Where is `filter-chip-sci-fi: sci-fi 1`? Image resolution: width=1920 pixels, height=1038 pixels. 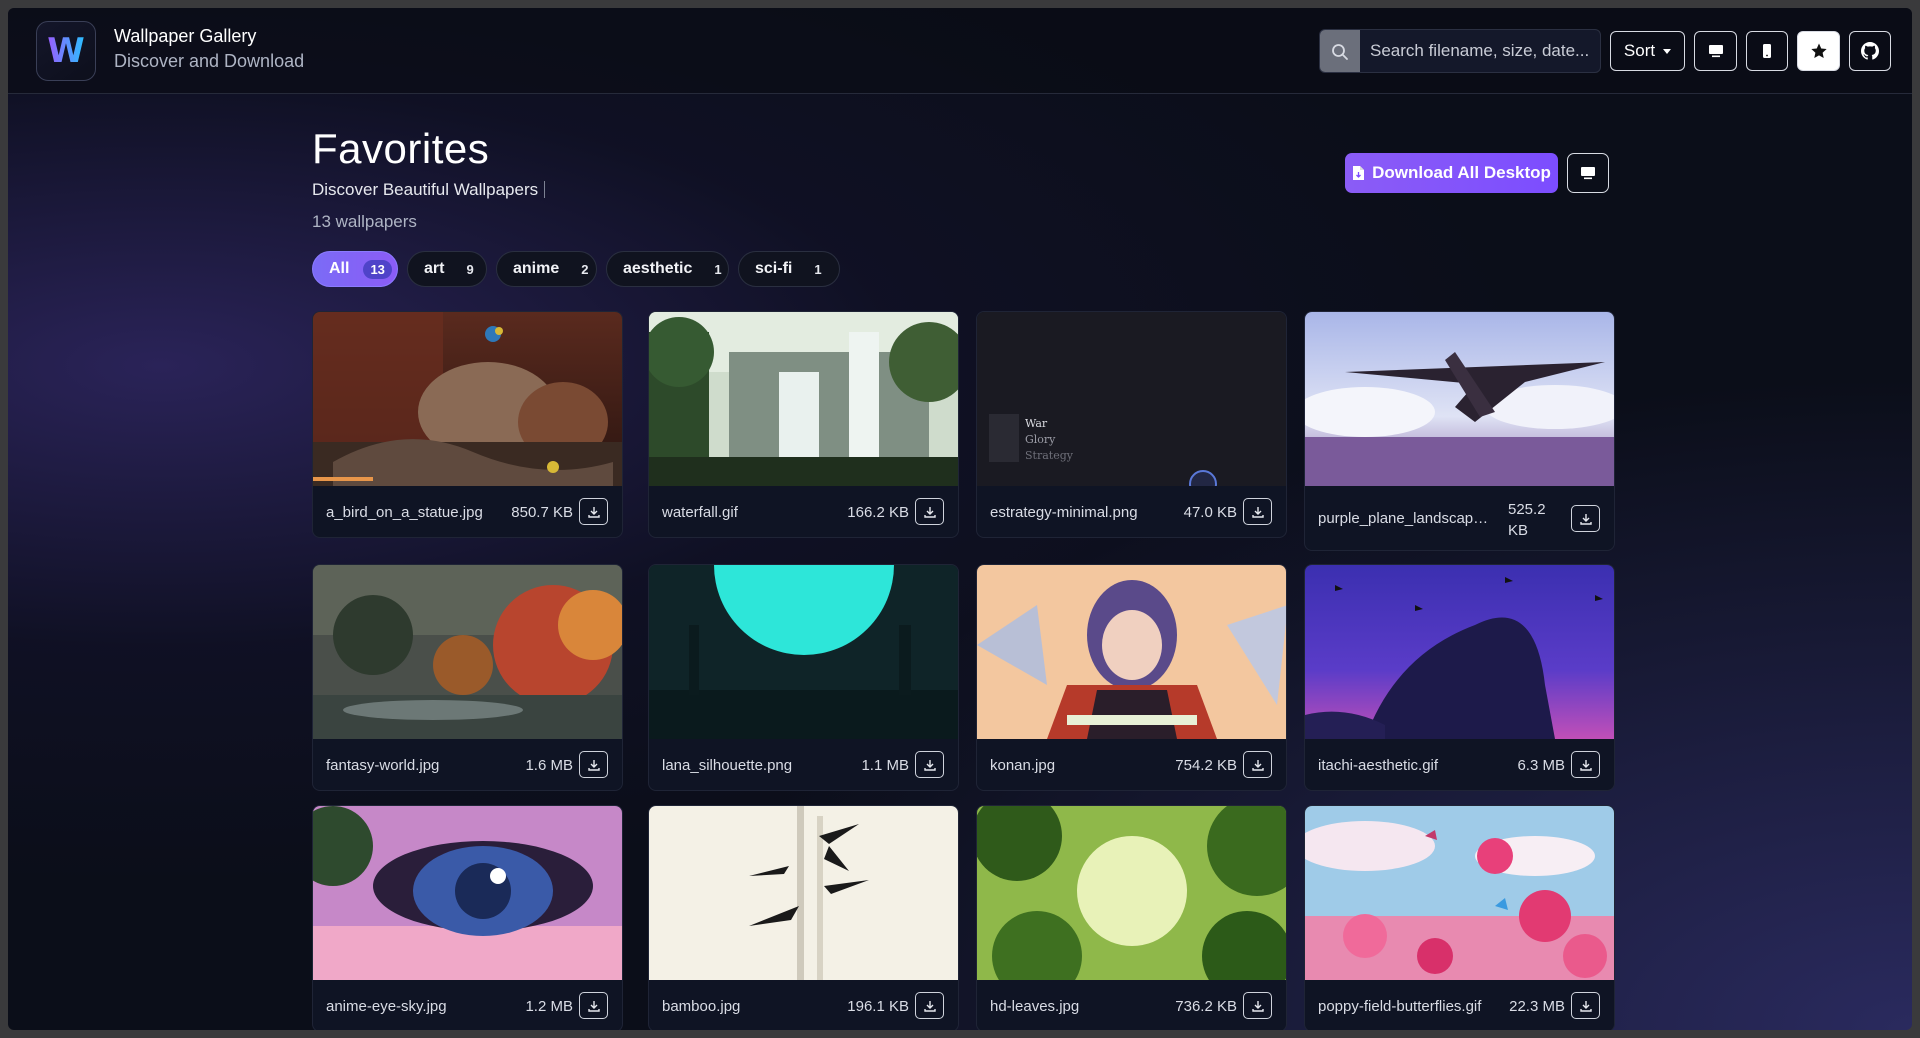 filter-chip-sci-fi: sci-fi 1 is located at coordinates (789, 269).